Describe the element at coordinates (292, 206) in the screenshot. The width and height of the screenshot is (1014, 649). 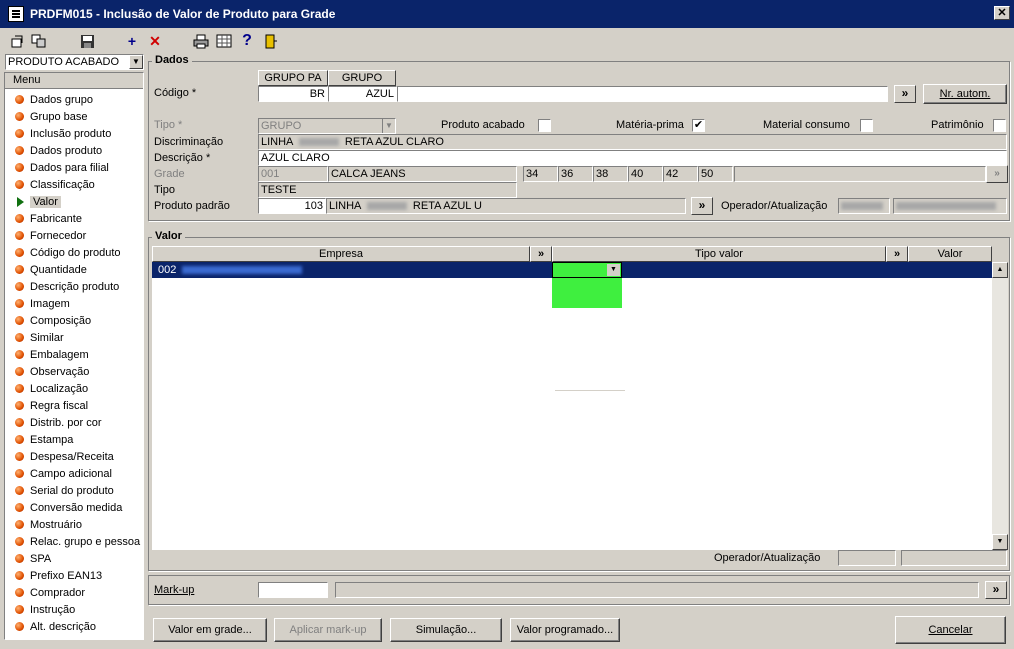
I see `produto-padrao-code-field: 103` at that location.